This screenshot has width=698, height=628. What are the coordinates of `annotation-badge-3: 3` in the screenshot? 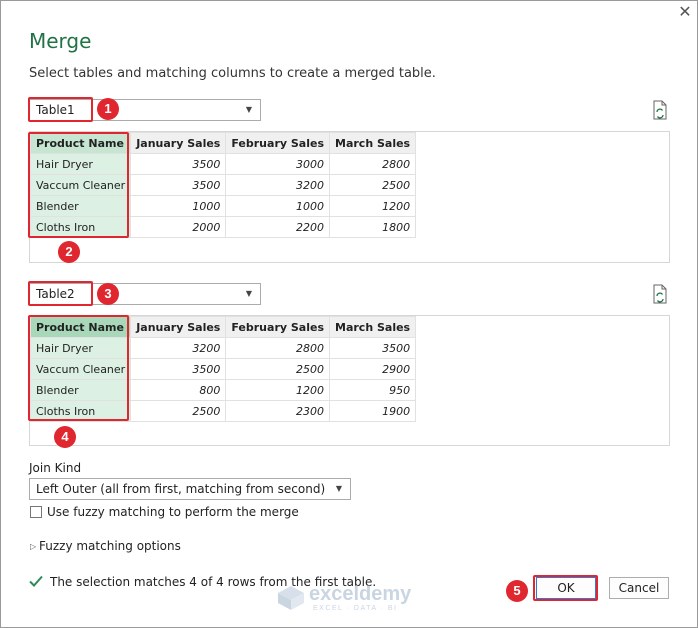 It's located at (108, 294).